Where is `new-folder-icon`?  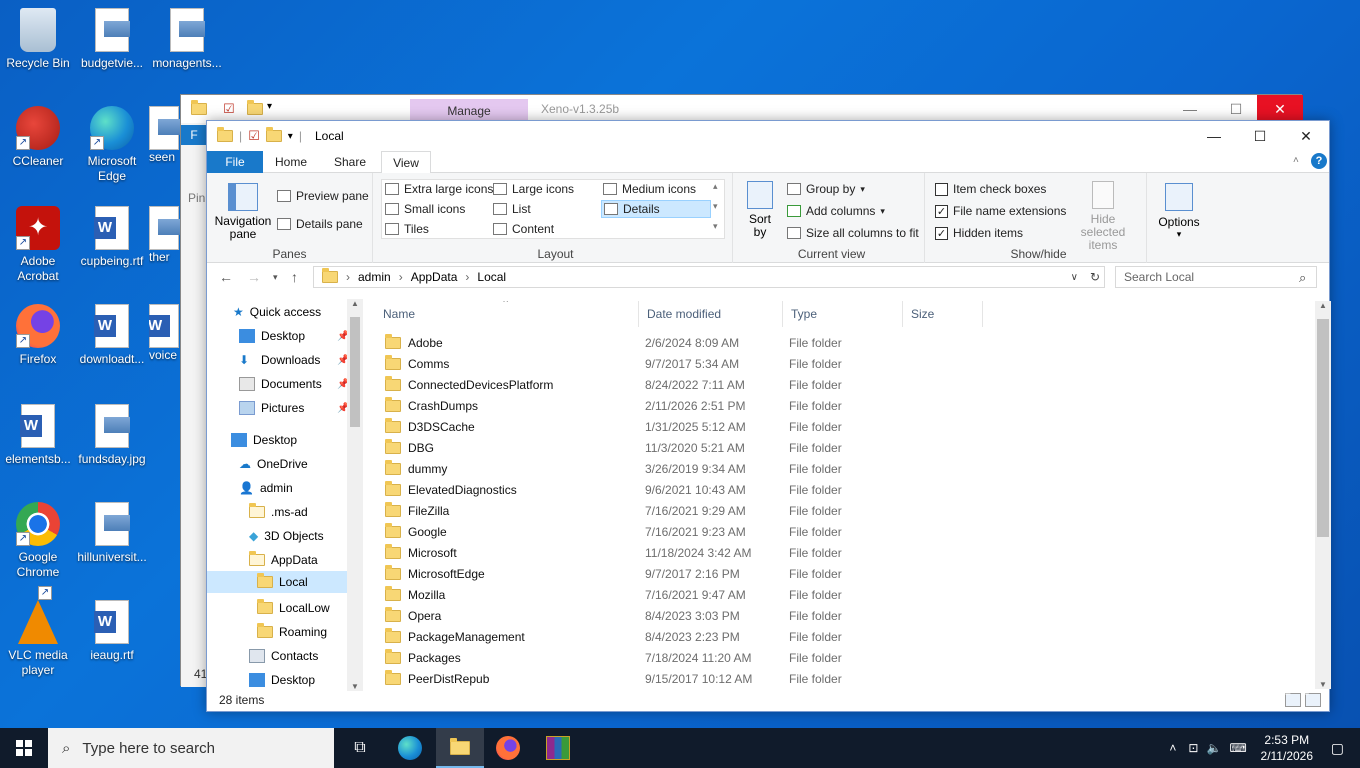
new-folder-icon is located at coordinates (273, 134).